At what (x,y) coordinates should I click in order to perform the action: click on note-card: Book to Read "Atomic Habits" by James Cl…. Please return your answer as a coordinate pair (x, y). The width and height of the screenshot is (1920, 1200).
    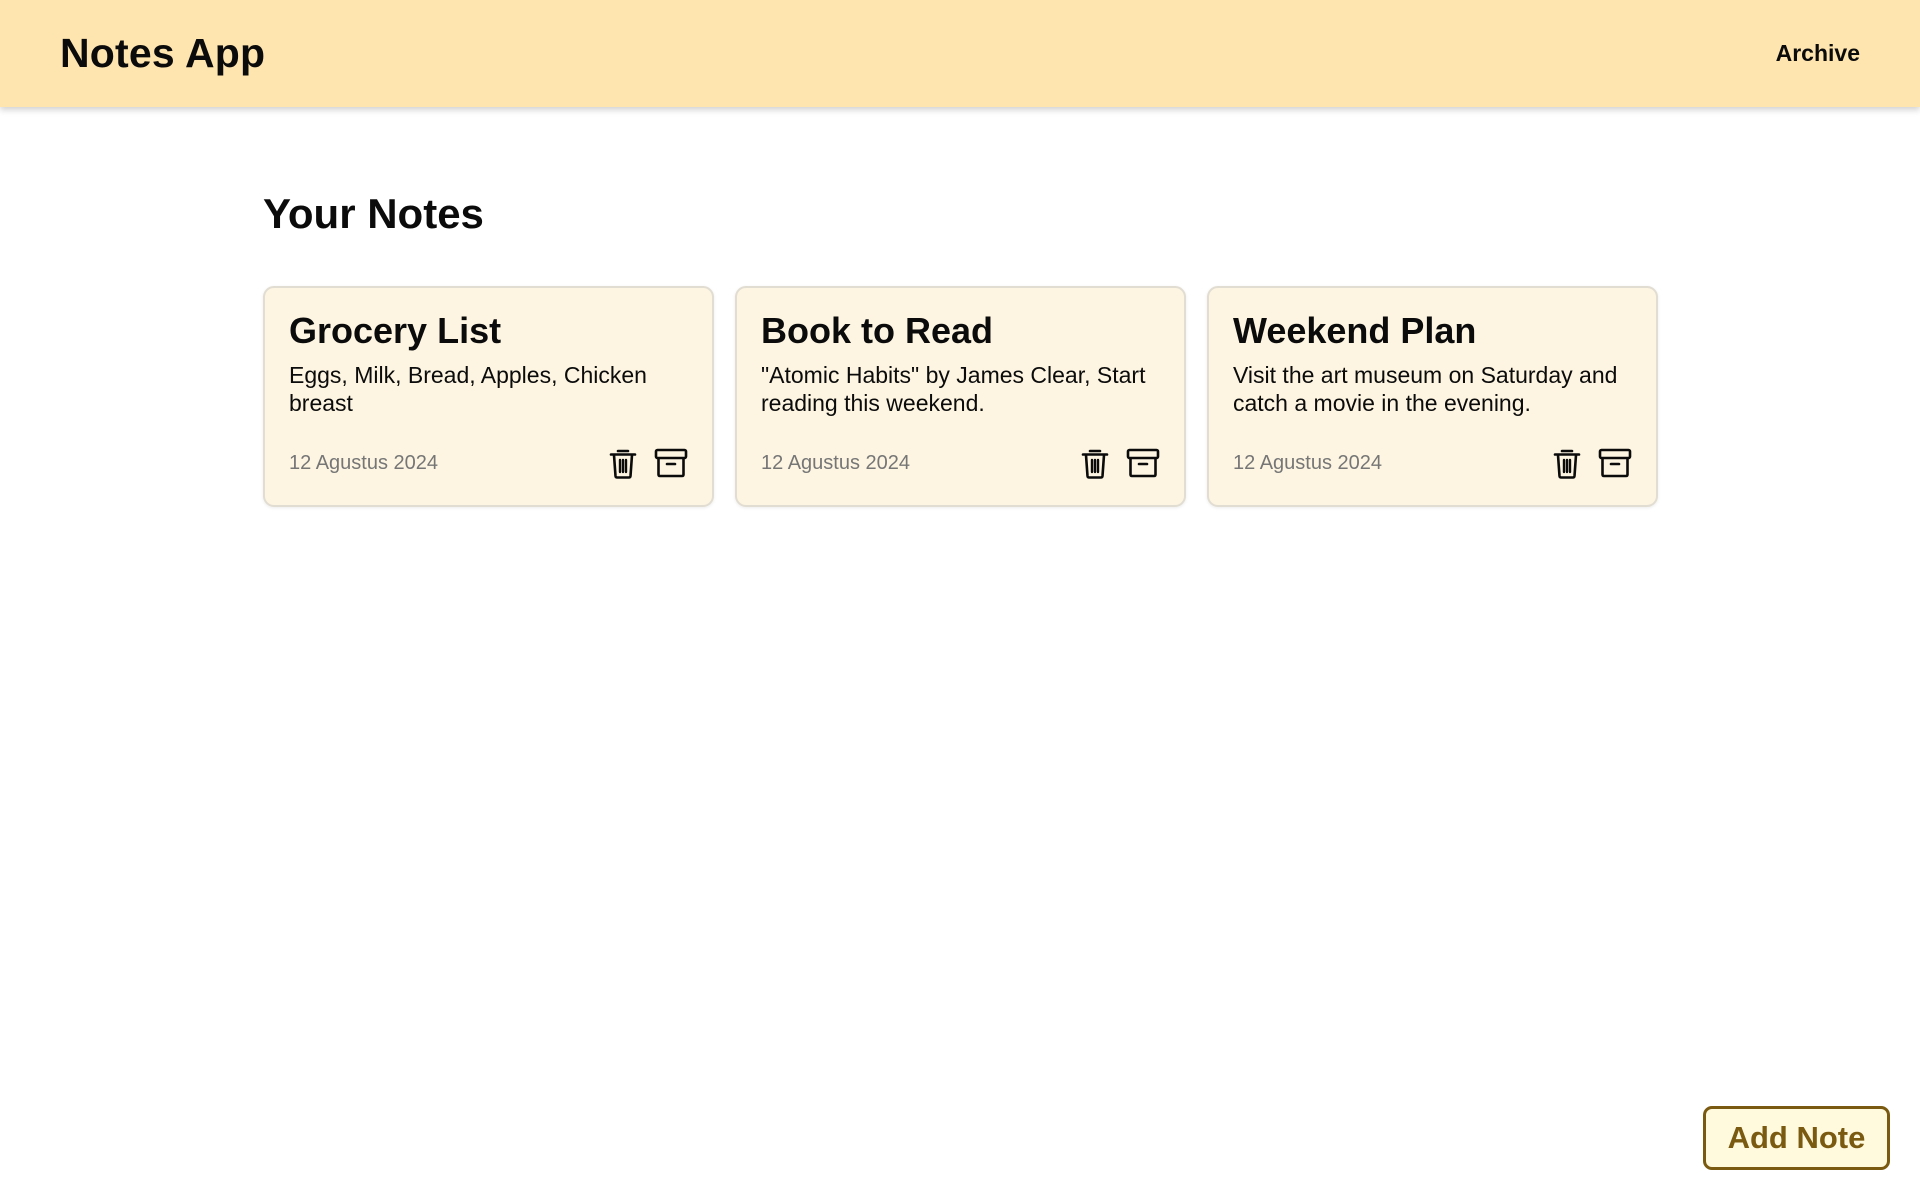
    Looking at the image, I should click on (960, 396).